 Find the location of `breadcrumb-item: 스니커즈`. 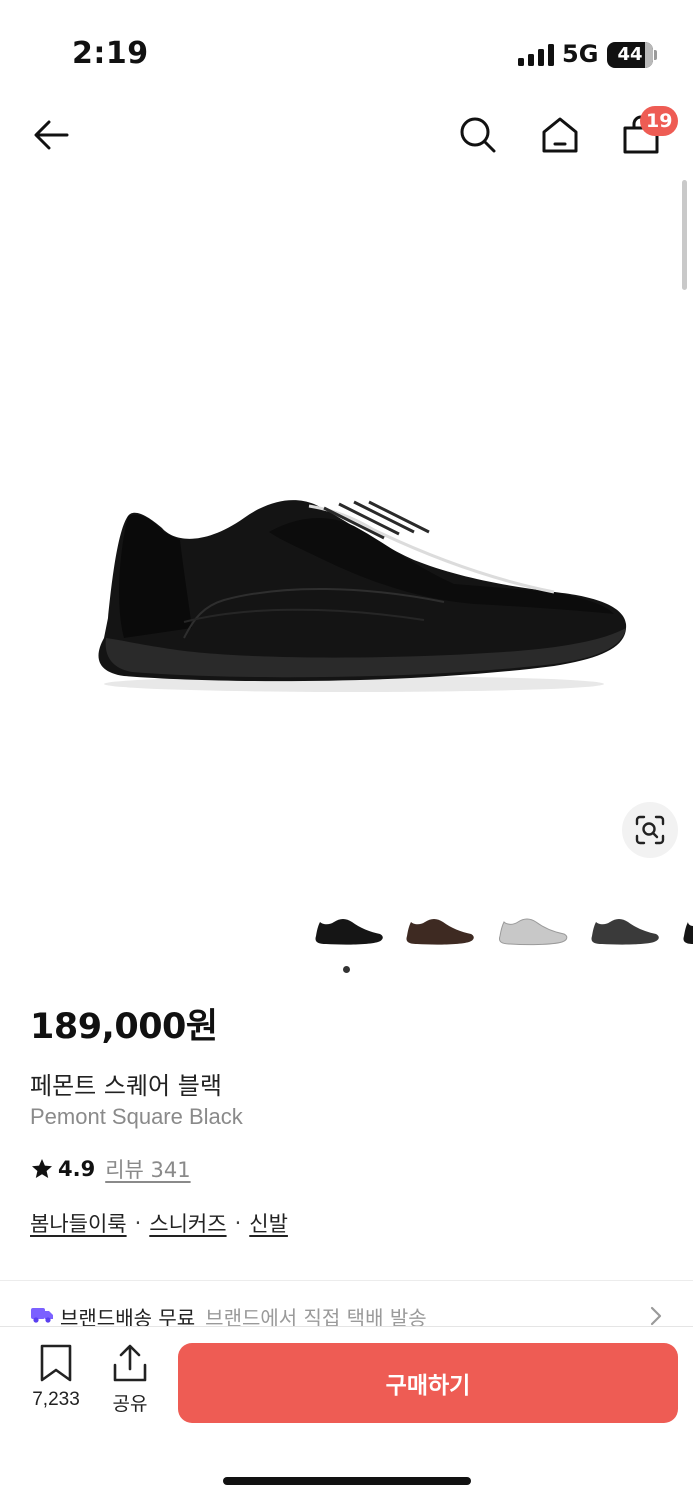

breadcrumb-item: 스니커즈 is located at coordinates (187, 1223).